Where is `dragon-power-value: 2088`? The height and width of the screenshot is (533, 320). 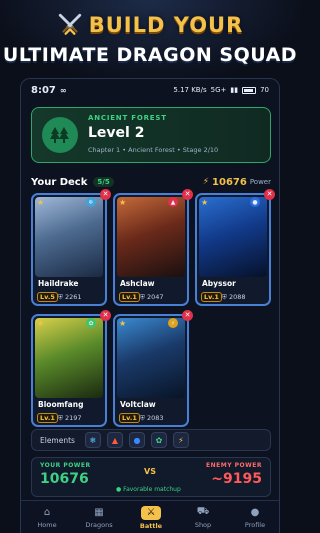 dragon-power-value: 2088 is located at coordinates (237, 297).